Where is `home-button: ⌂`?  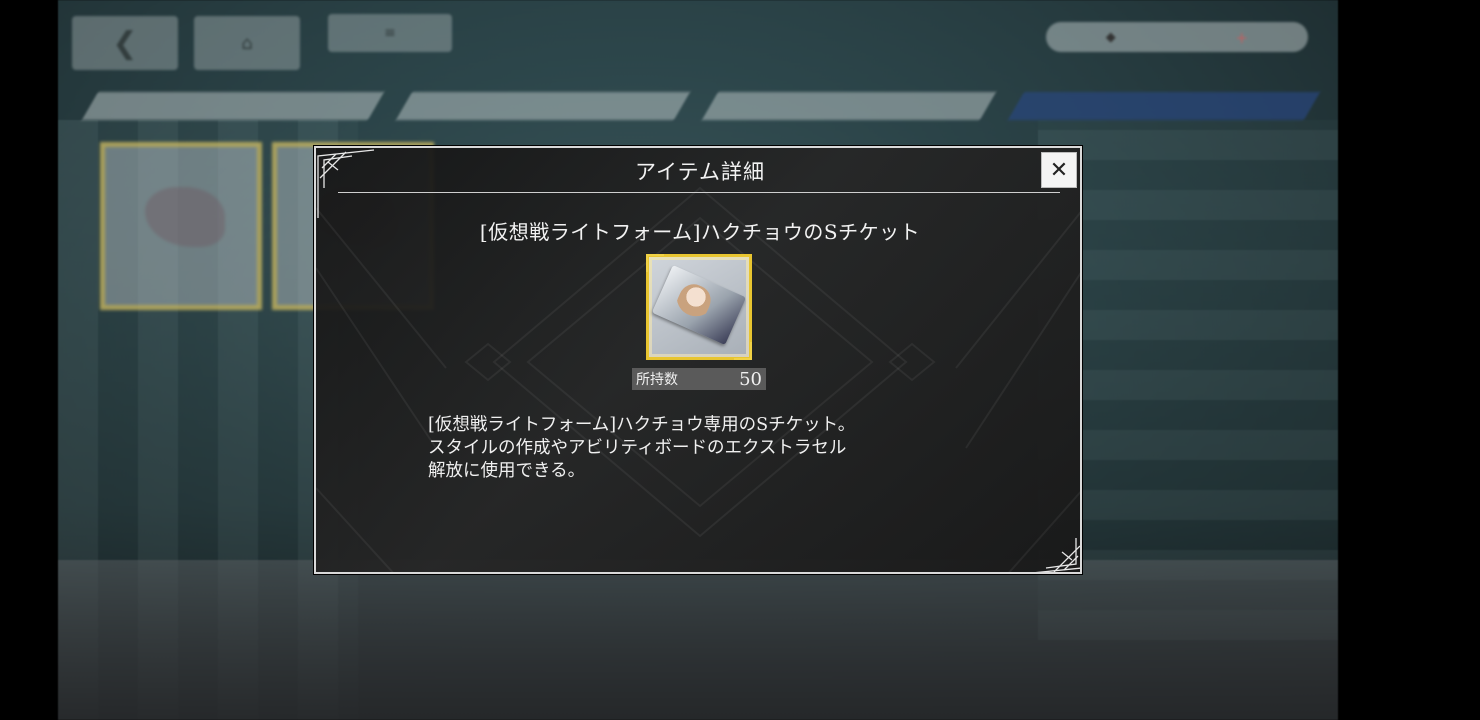 home-button: ⌂ is located at coordinates (247, 43).